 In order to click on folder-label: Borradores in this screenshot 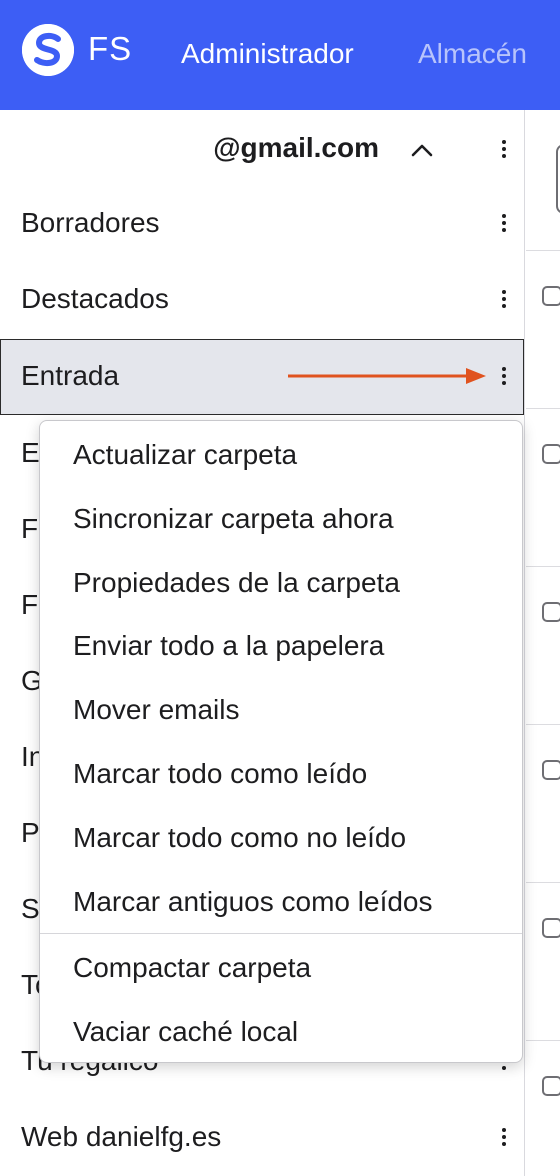, I will do `click(90, 222)`.